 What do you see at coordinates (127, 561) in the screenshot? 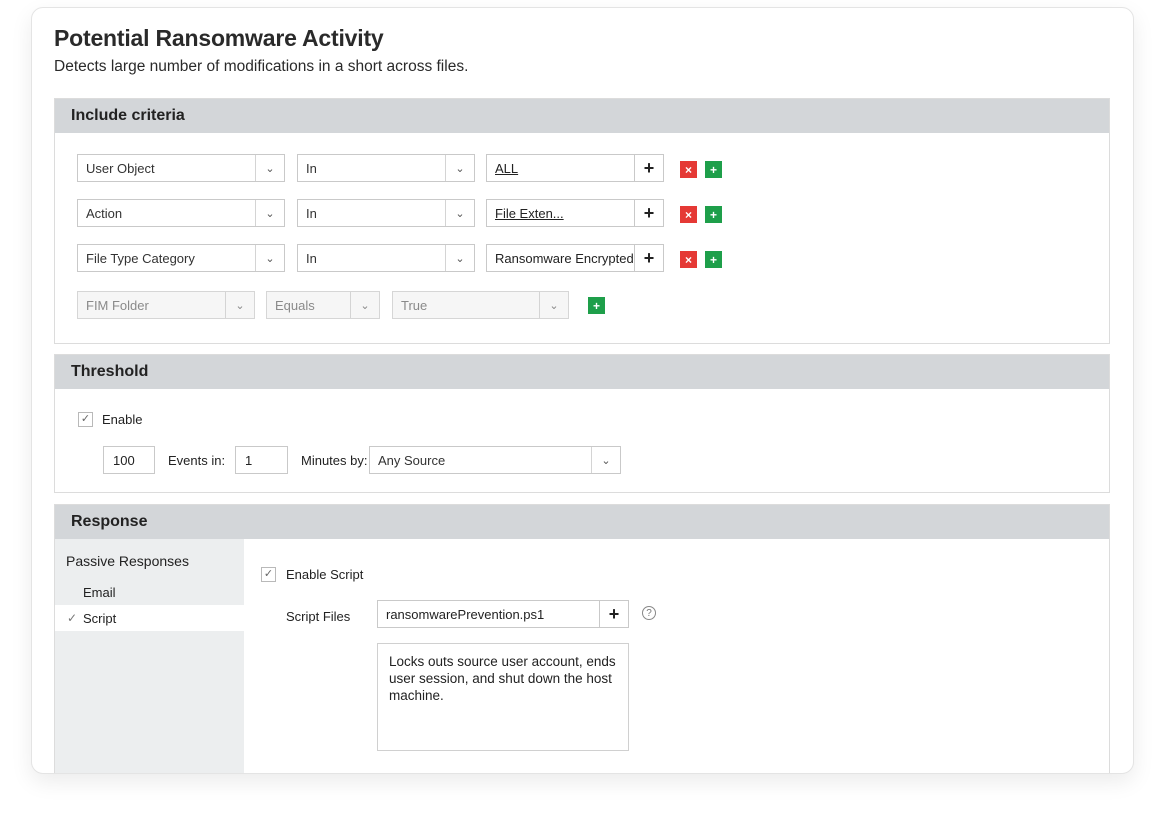
I see `passive-responses-title: Passive Responses` at bounding box center [127, 561].